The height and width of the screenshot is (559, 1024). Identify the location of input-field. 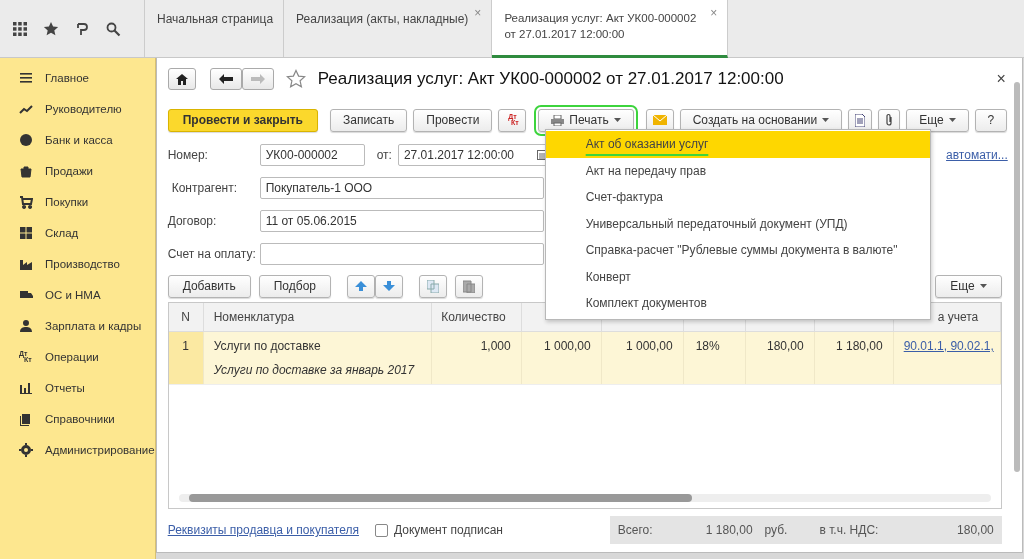
(401, 253).